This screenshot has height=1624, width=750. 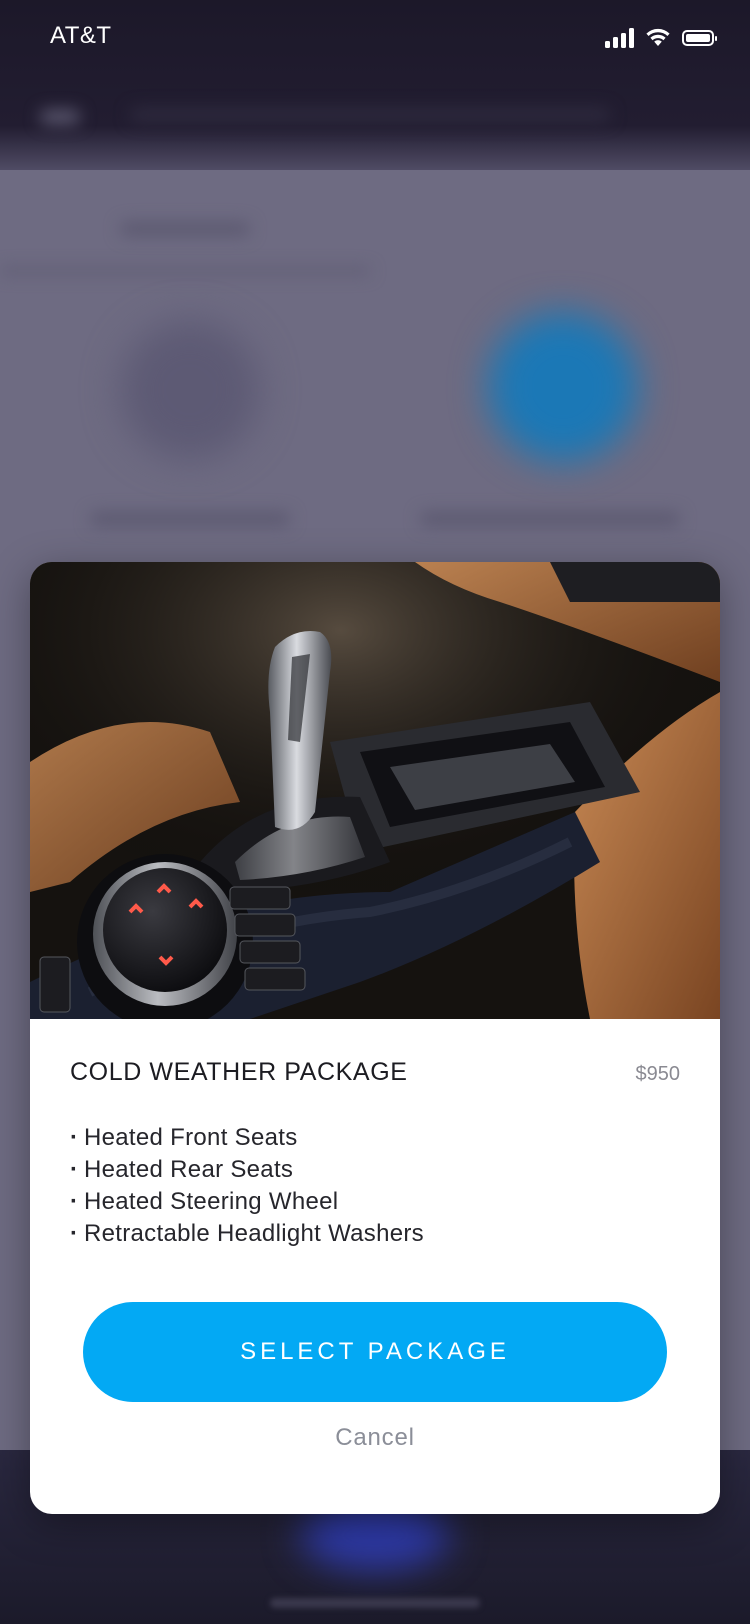 I want to click on feature-item: Heated Steering Wheel, so click(x=247, y=1202).